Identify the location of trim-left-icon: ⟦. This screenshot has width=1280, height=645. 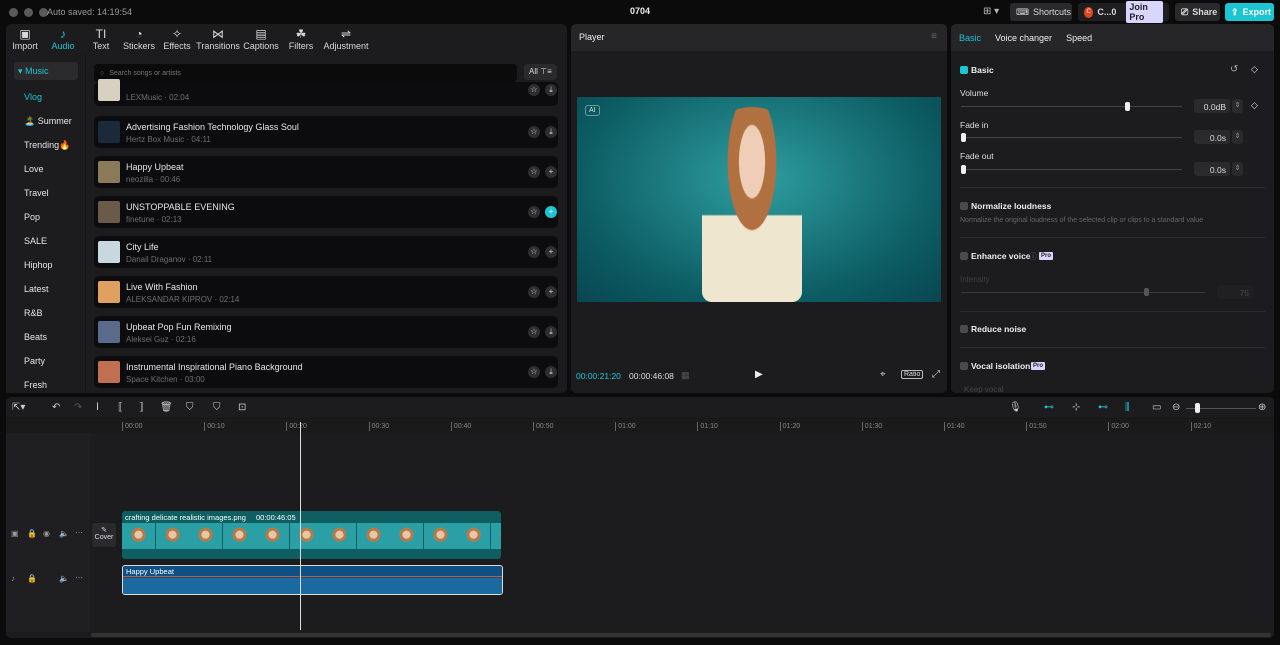
(120, 407).